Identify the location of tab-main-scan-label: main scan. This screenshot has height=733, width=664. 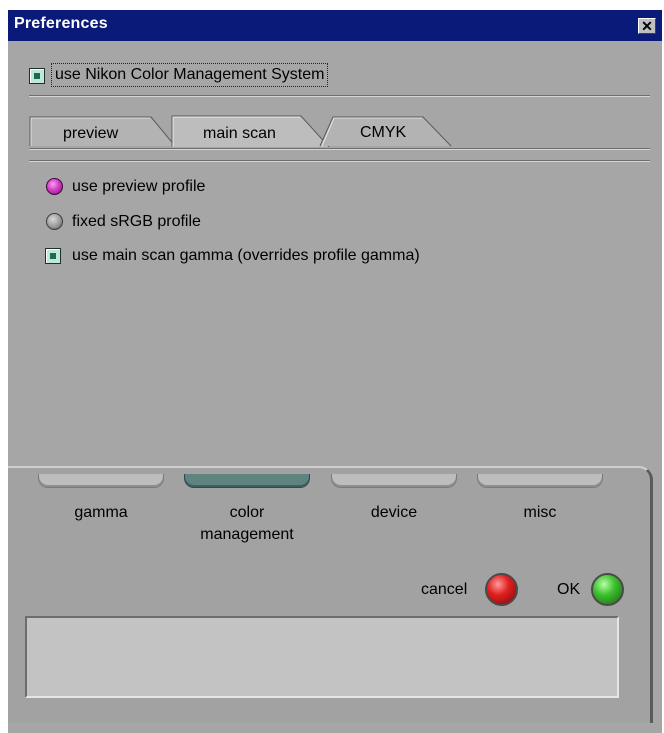
(239, 133).